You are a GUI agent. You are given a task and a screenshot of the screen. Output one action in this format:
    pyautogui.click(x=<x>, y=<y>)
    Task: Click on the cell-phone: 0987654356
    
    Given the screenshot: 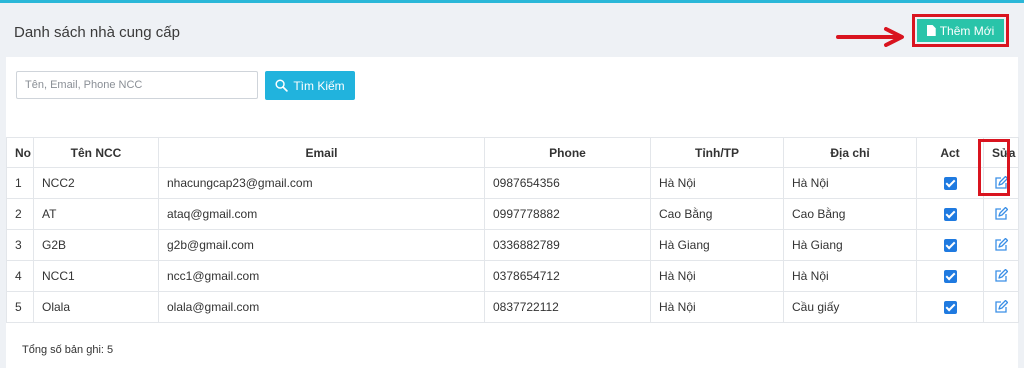 What is the action you would take?
    pyautogui.click(x=567, y=183)
    